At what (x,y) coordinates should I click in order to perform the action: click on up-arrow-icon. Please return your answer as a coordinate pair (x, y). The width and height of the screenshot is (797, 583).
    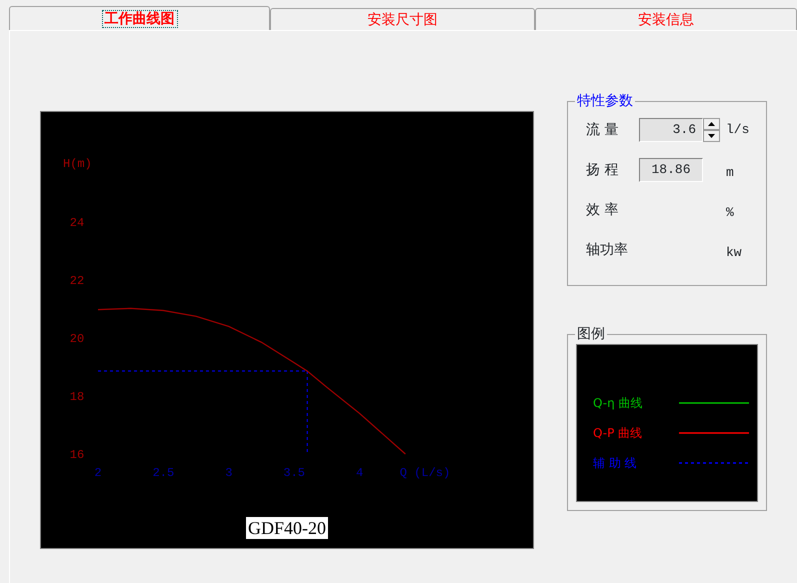
    Looking at the image, I should click on (711, 124).